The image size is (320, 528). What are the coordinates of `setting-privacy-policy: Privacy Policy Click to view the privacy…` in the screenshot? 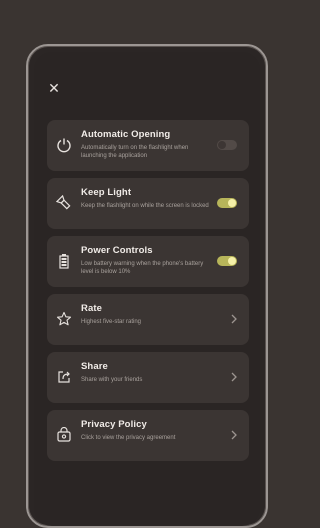 It's located at (148, 435).